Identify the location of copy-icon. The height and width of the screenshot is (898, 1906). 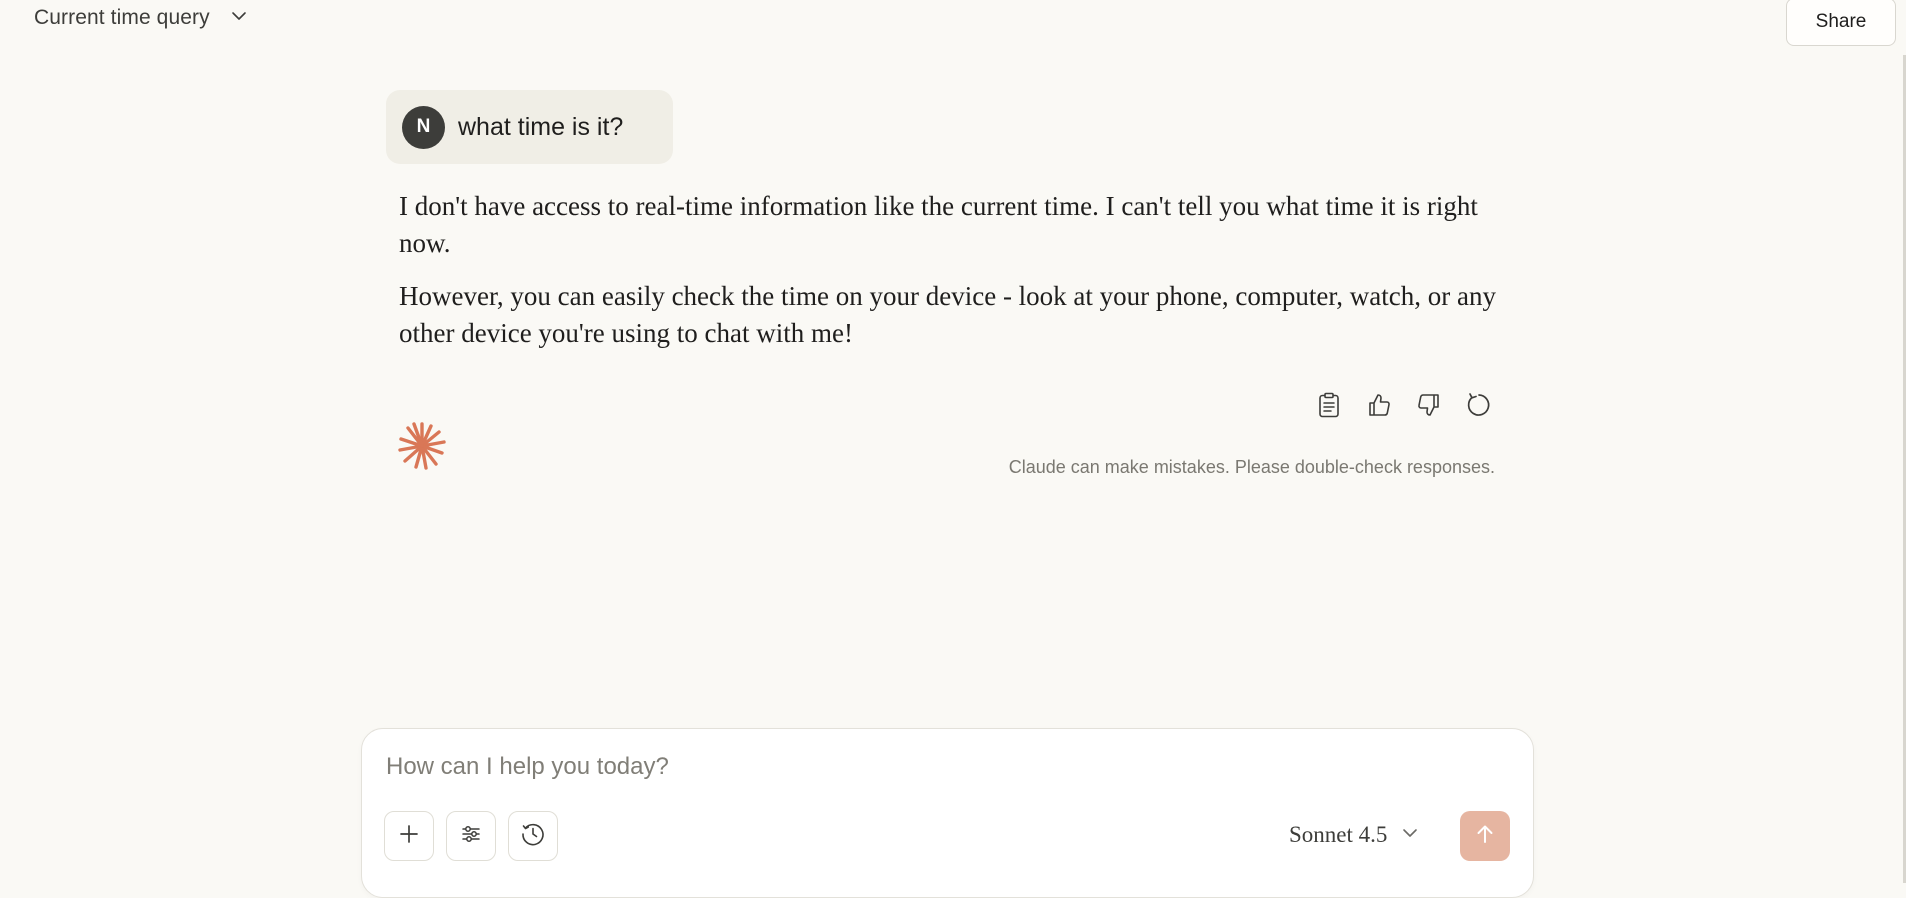
(1329, 407).